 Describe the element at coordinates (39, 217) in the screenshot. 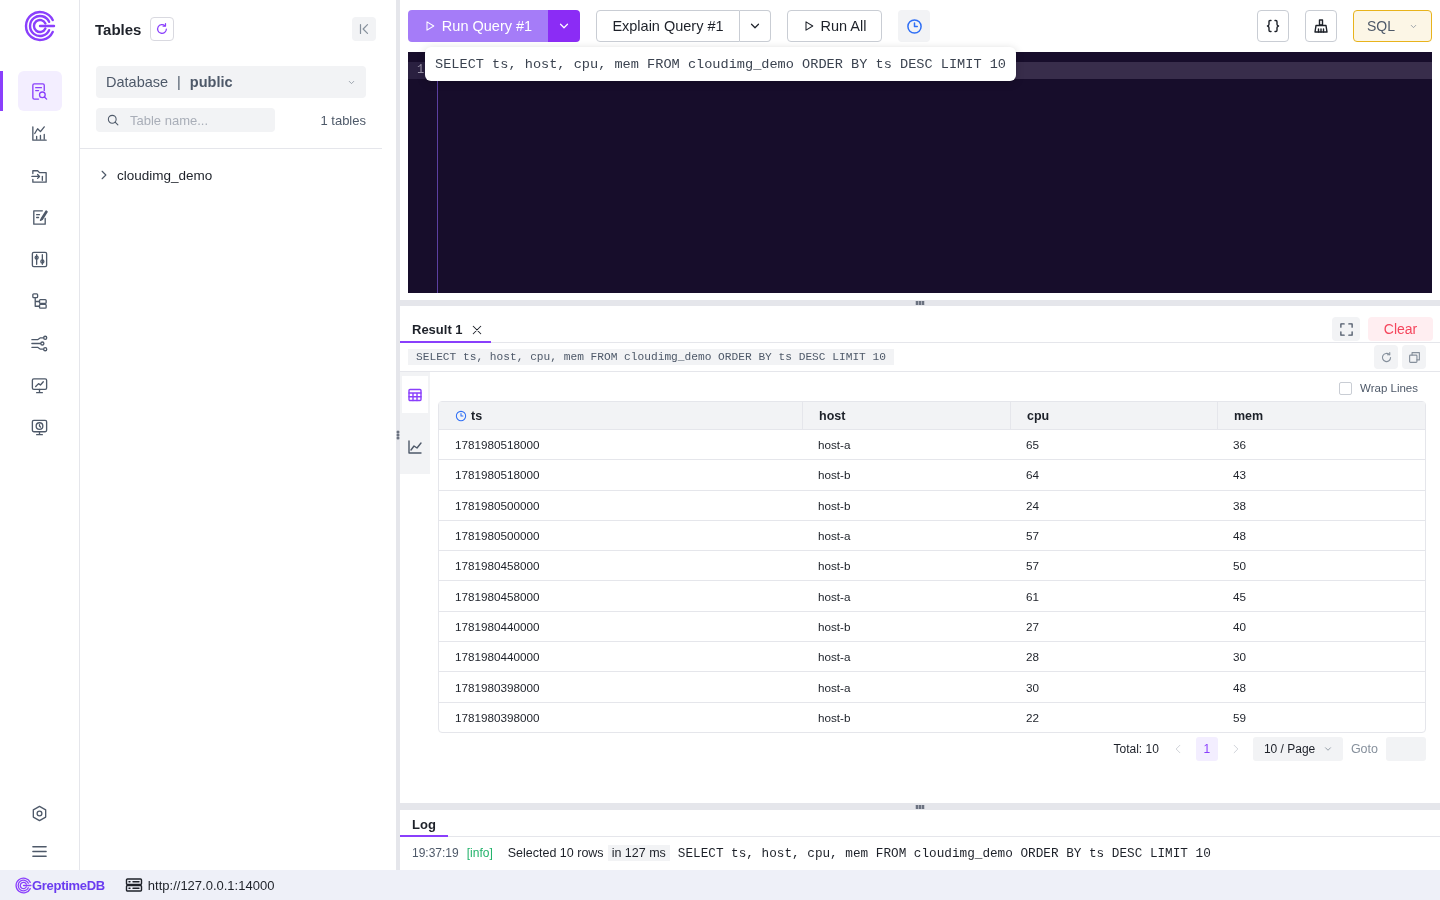

I see `document-pen-icon` at that location.